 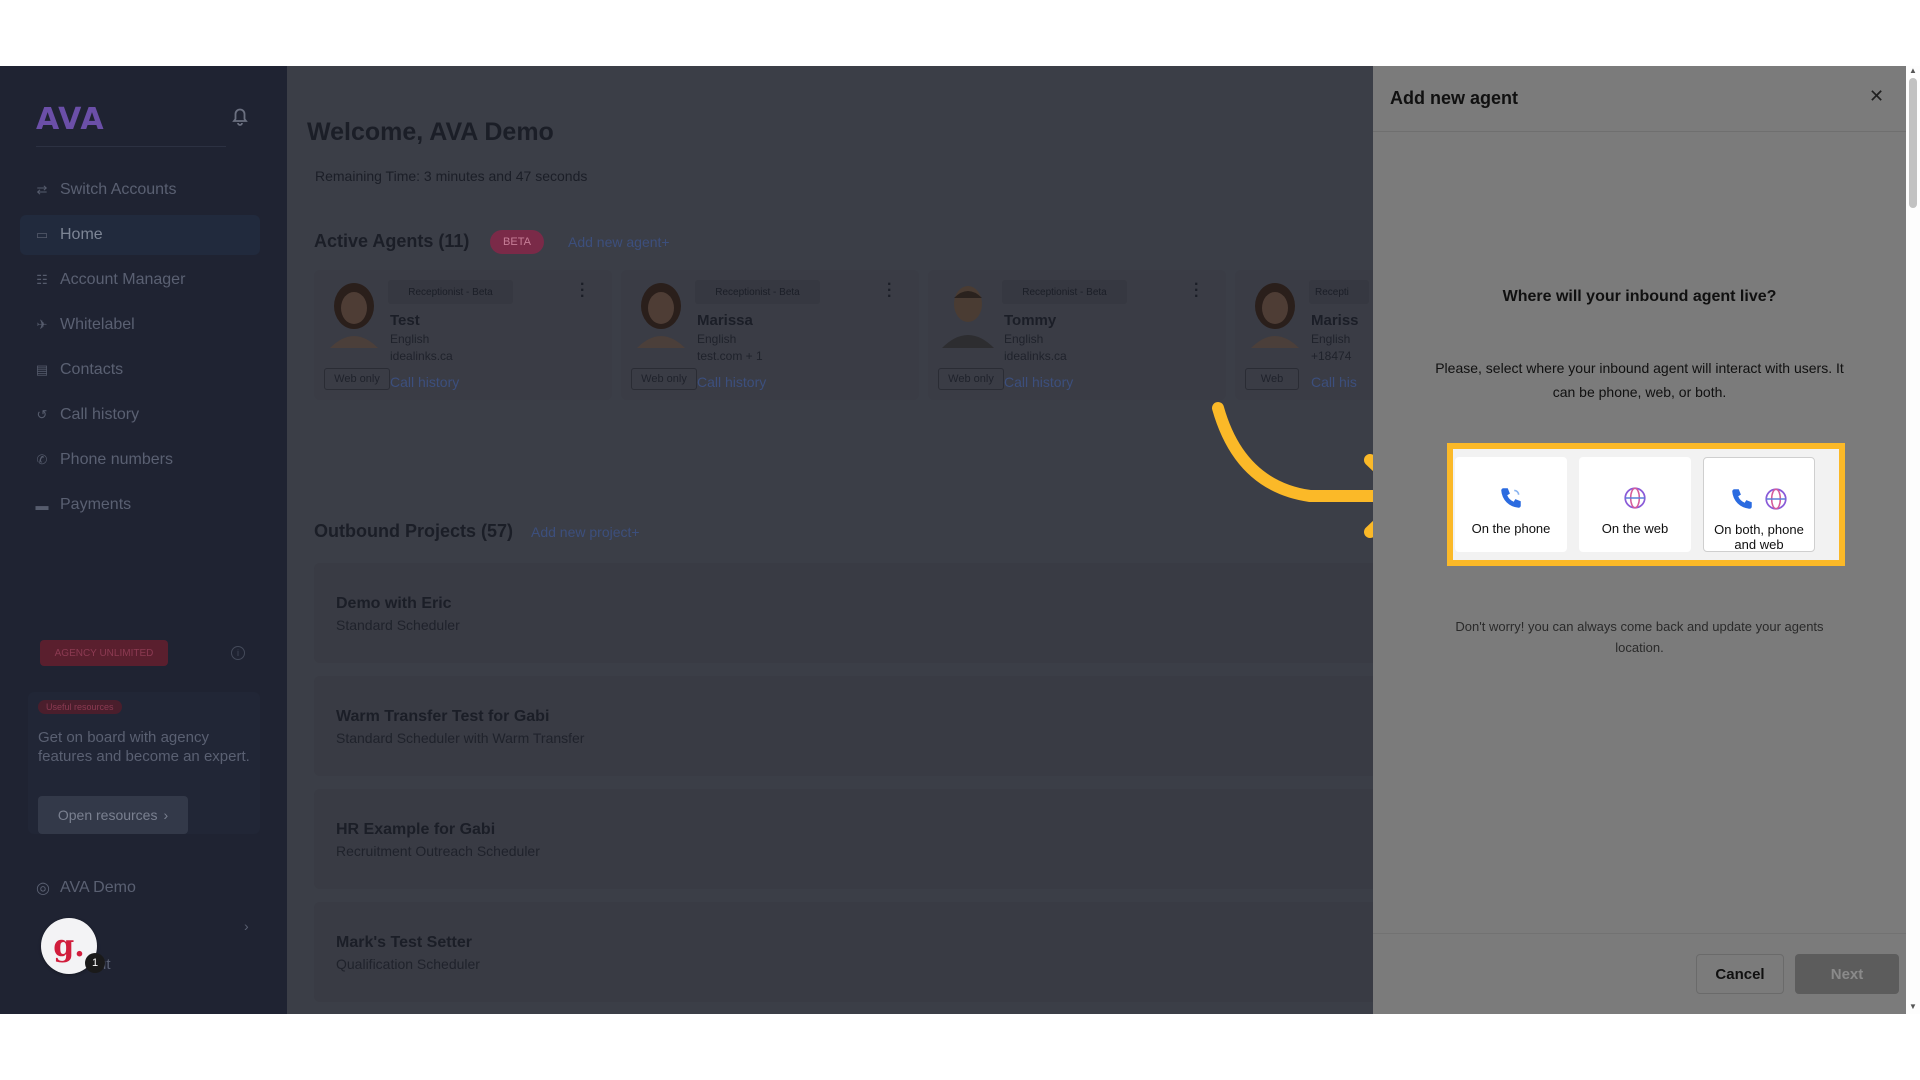 I want to click on ava-logo: AVA, so click(x=70, y=119).